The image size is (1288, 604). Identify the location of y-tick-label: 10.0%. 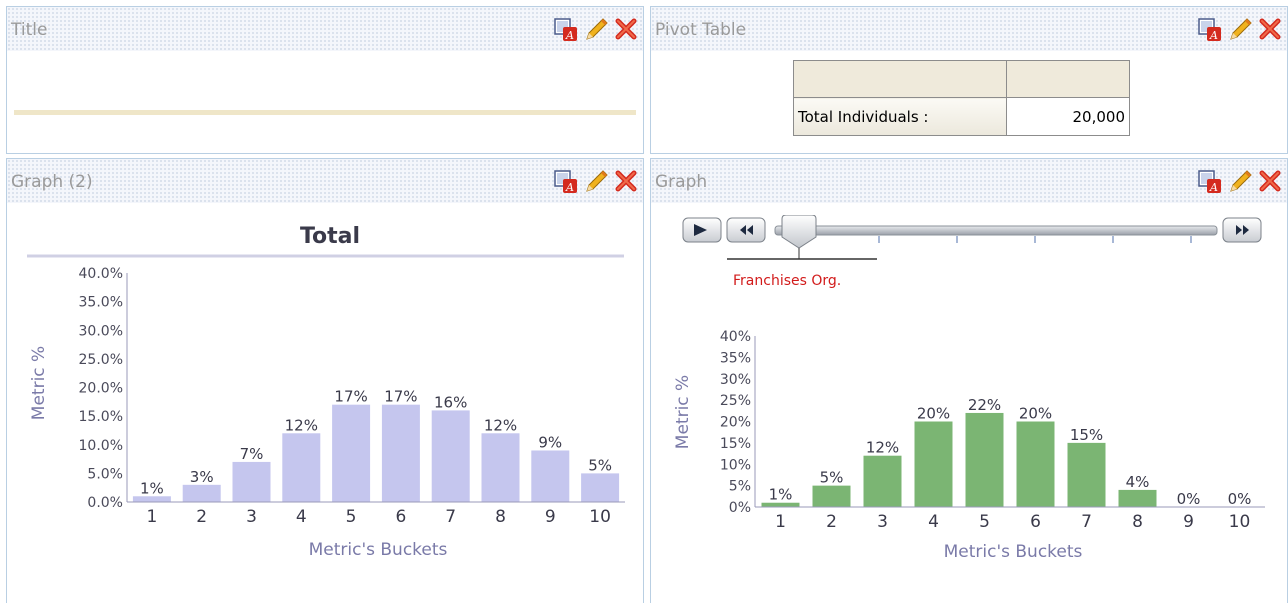
(101, 446).